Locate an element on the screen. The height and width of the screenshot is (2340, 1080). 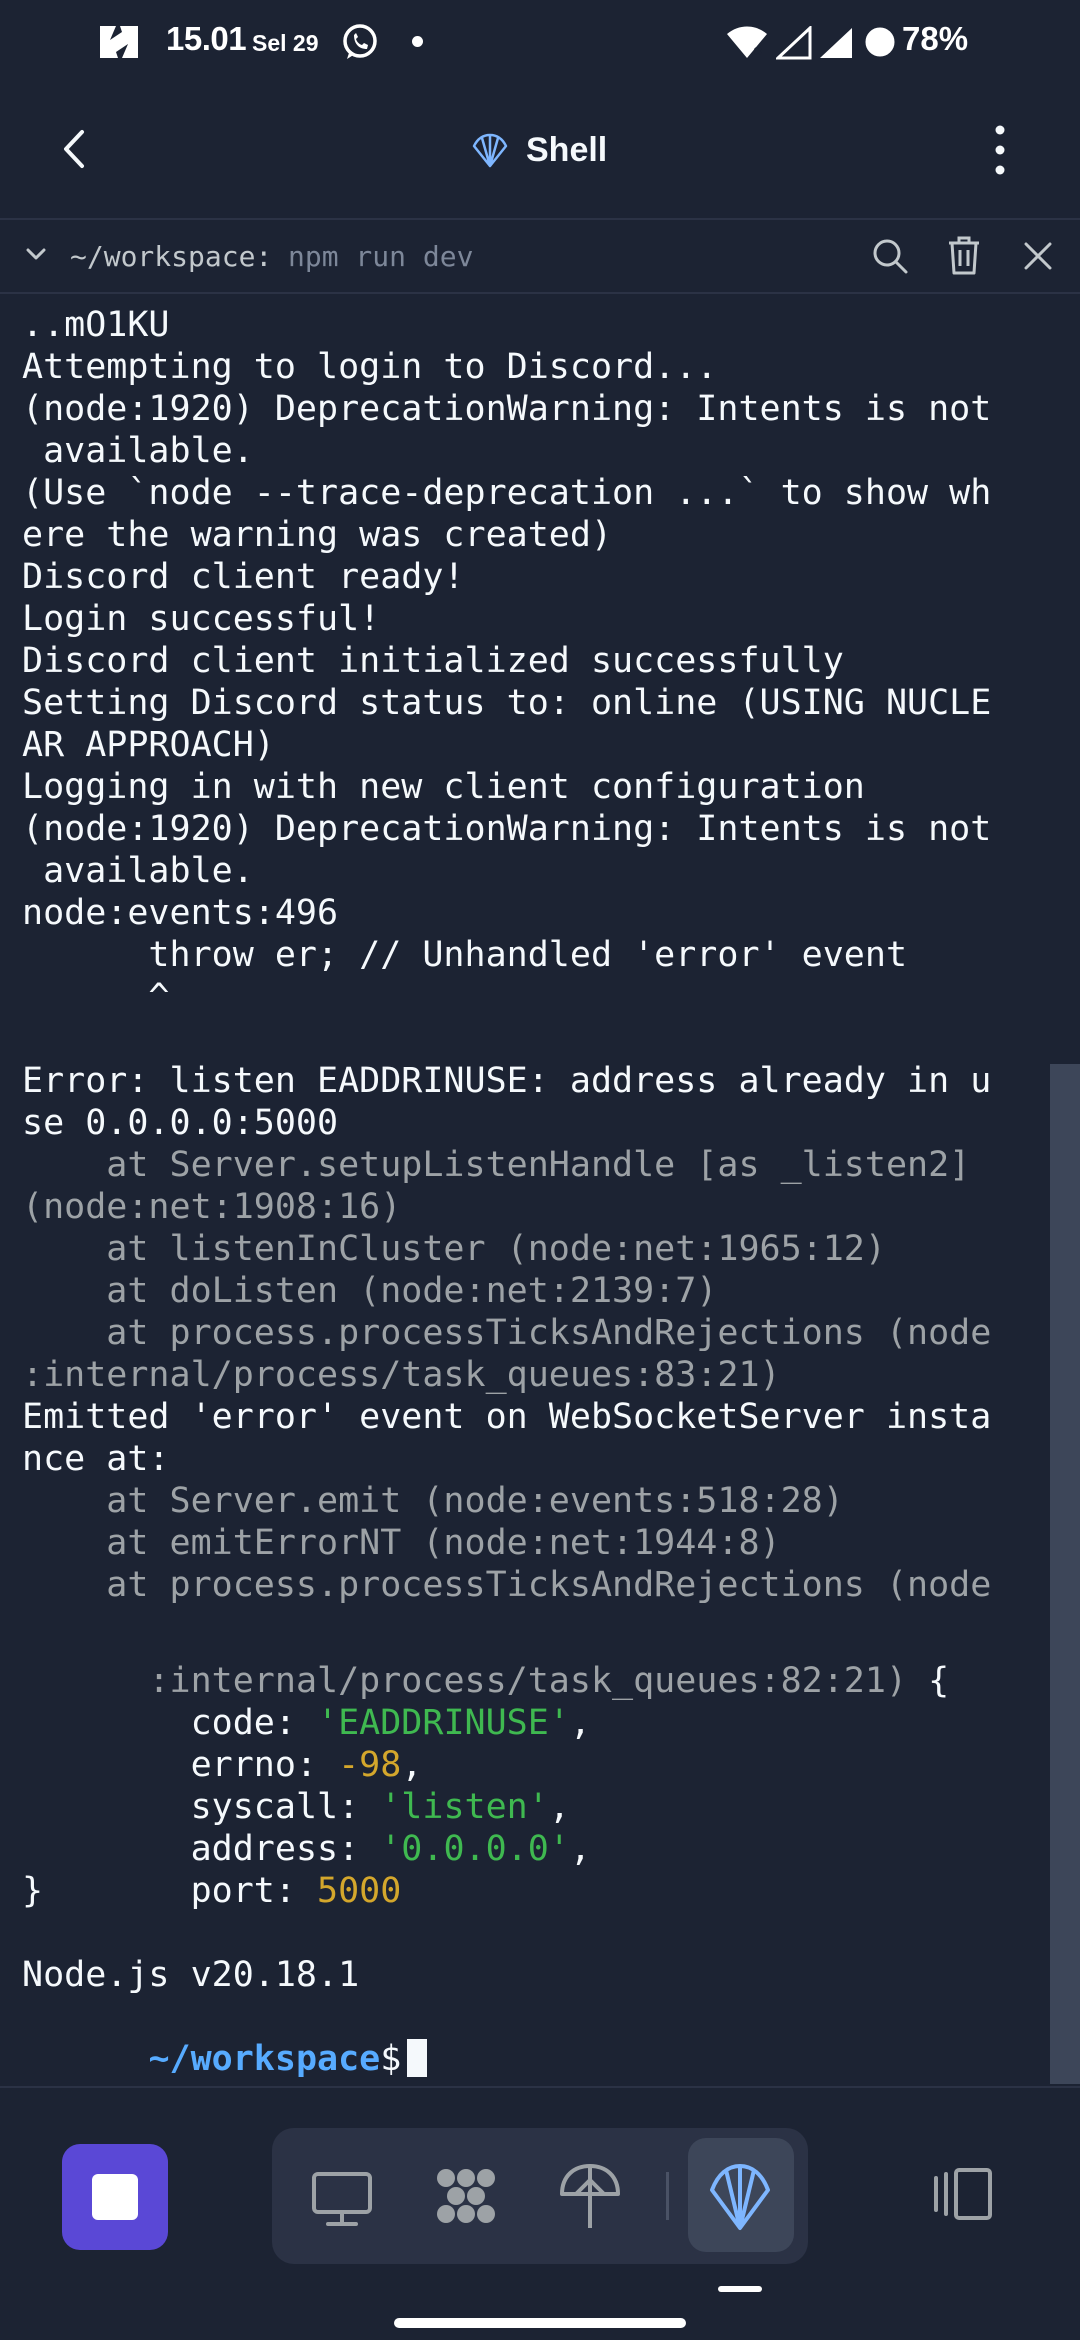
status-date: Sel 29 is located at coordinates (285, 43).